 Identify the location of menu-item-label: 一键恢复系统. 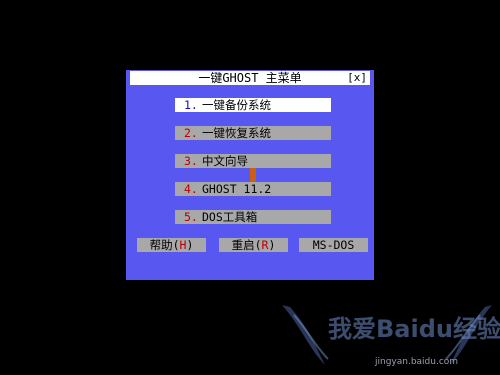
(236, 133).